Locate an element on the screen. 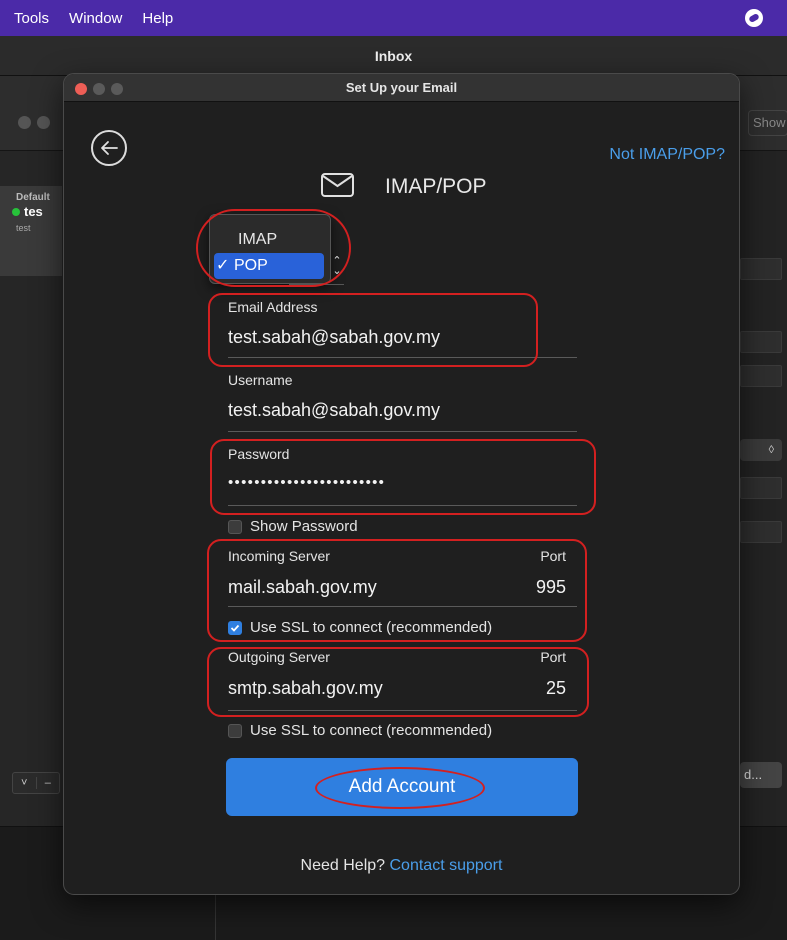  contact-support-link: Contact support is located at coordinates (446, 865).